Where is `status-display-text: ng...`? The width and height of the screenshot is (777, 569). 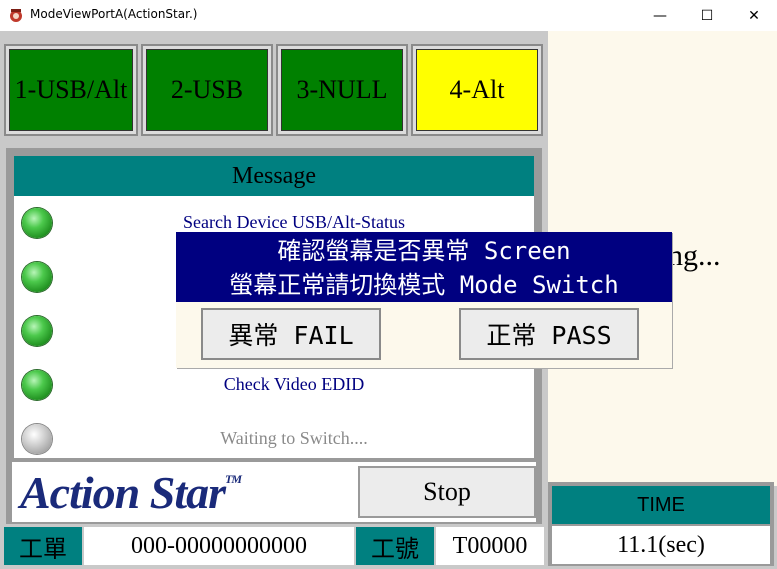 status-display-text: ng... is located at coordinates (694, 255).